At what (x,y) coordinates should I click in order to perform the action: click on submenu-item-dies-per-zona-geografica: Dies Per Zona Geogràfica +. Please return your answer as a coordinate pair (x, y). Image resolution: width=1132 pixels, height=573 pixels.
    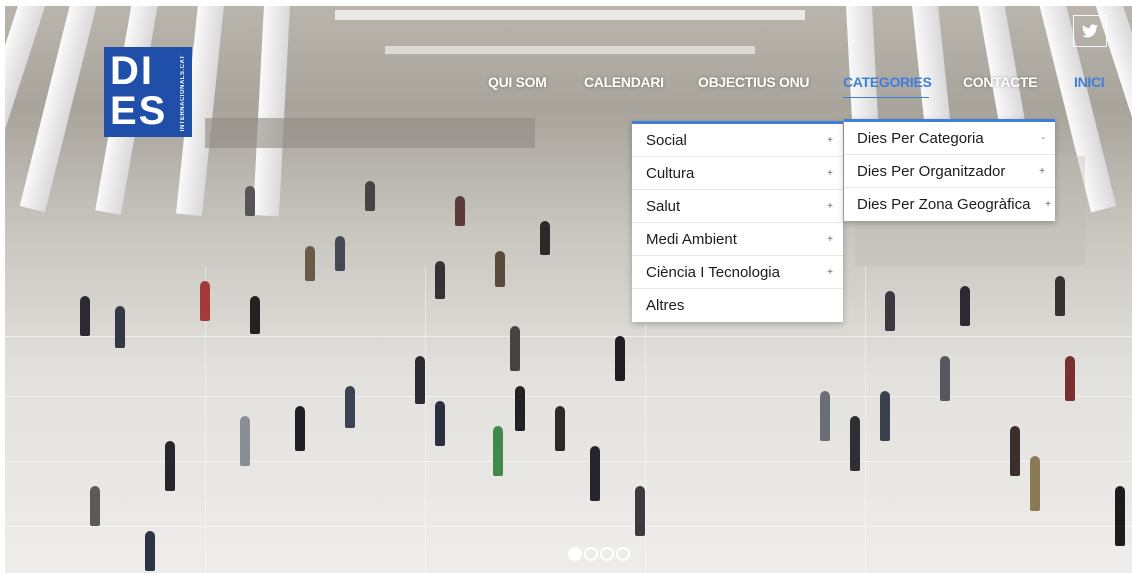
    Looking at the image, I should click on (949, 204).